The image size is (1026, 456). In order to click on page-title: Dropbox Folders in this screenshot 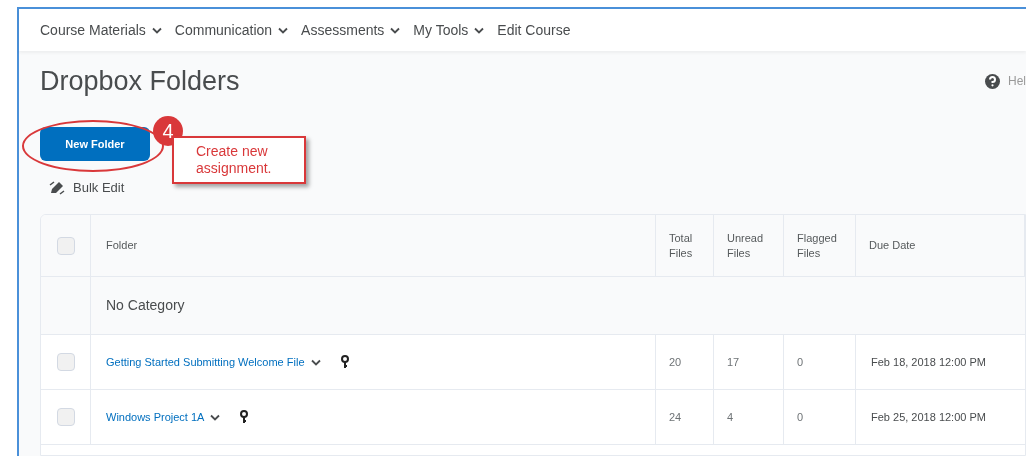, I will do `click(140, 81)`.